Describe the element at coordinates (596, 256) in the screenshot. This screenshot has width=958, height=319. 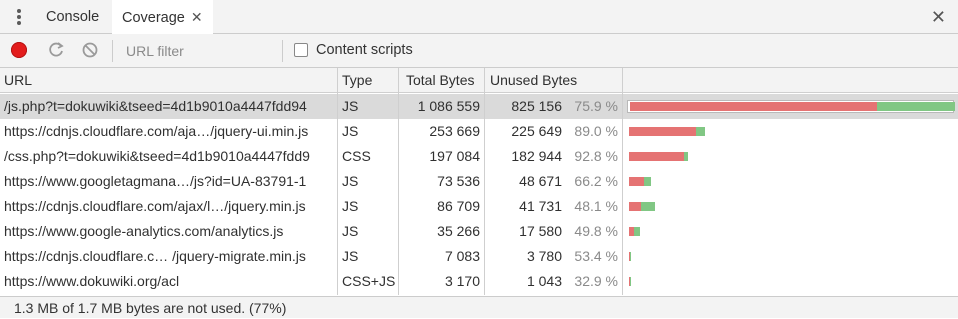
I see `cell-unused-percent: 53.4 %` at that location.